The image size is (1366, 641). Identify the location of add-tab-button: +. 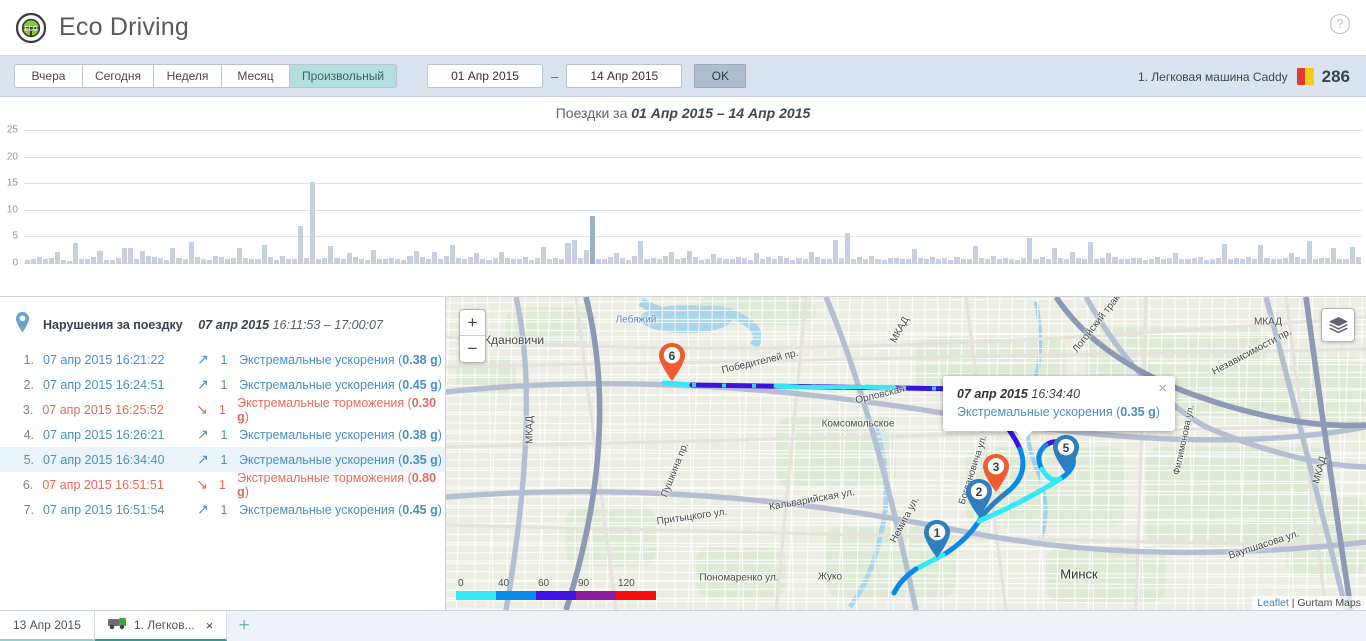
(244, 626).